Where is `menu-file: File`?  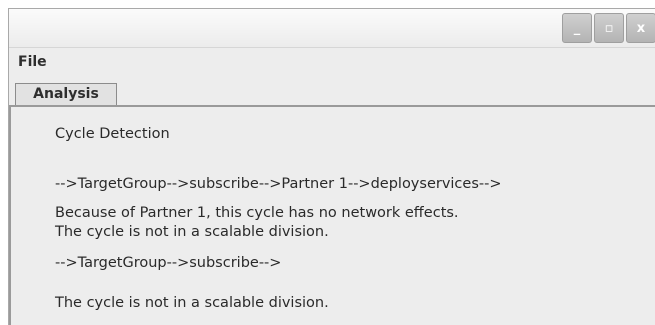
menu-file: File is located at coordinates (32, 62).